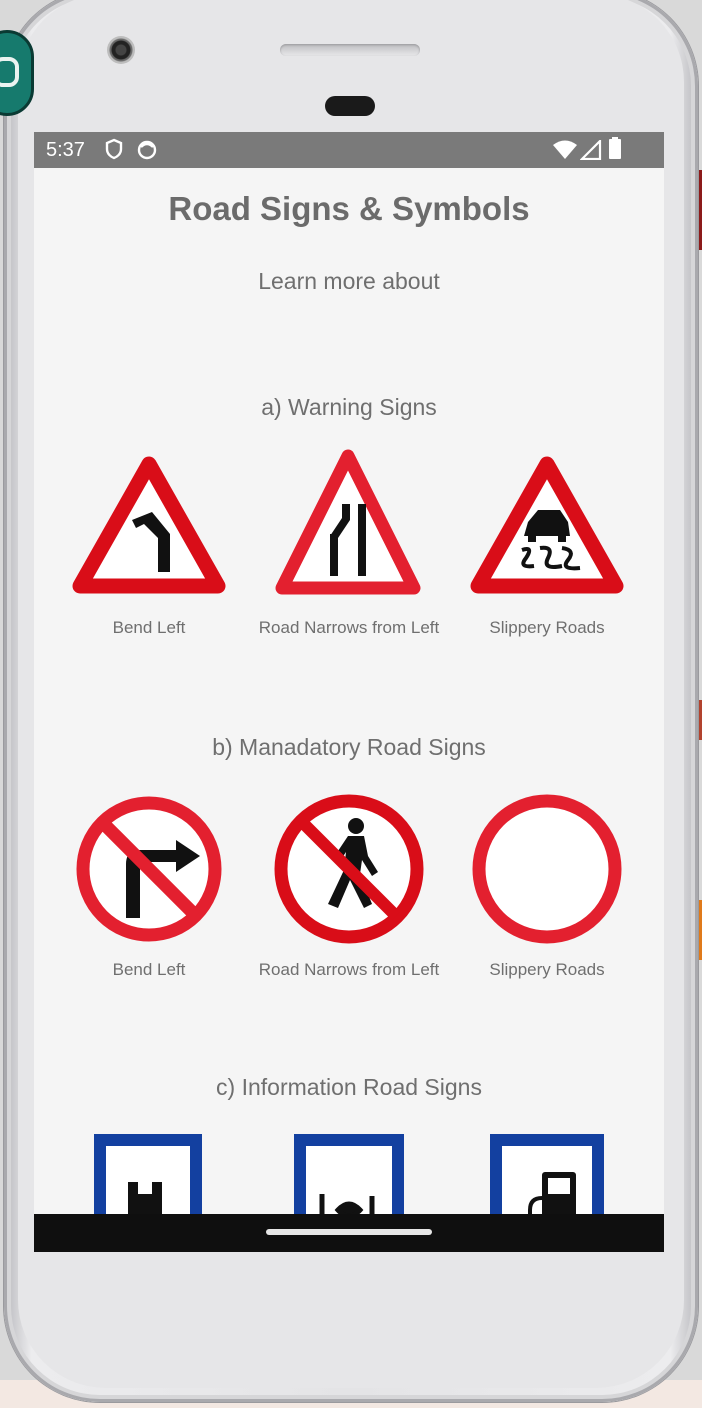  Describe the element at coordinates (590, 152) in the screenshot. I see `signal-icon` at that location.